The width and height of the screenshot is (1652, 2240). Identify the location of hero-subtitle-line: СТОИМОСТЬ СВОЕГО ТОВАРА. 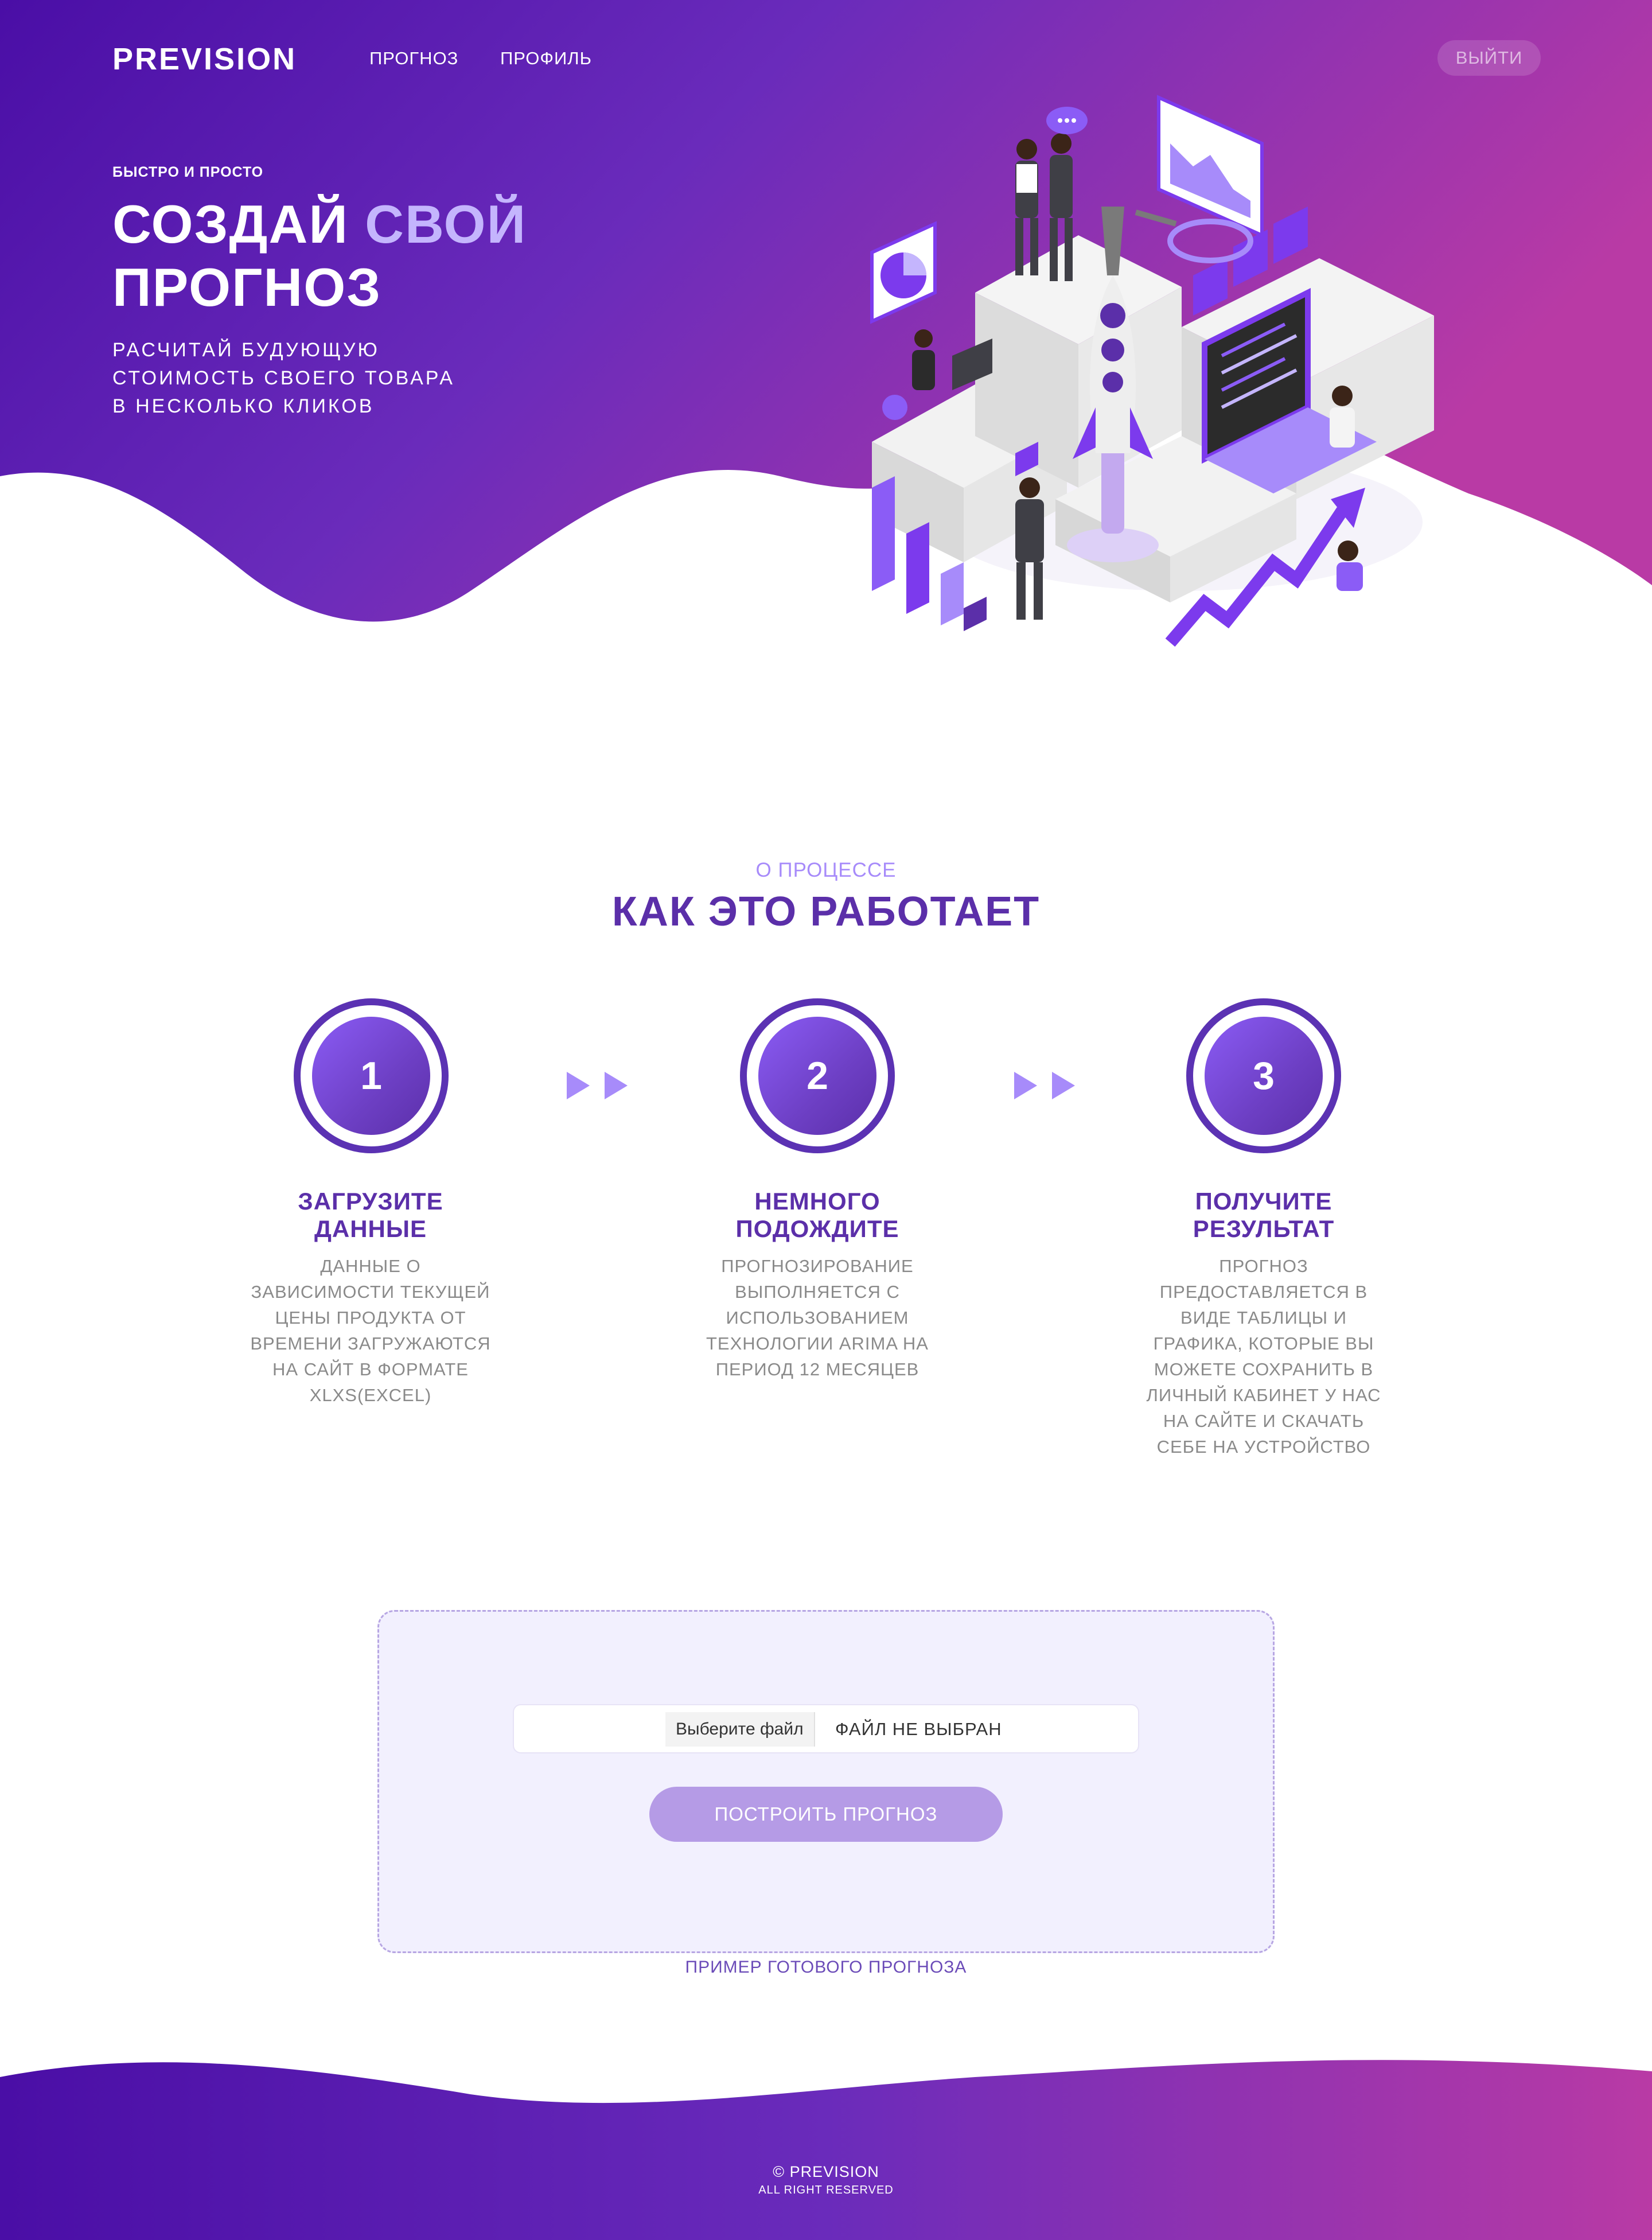
(283, 378).